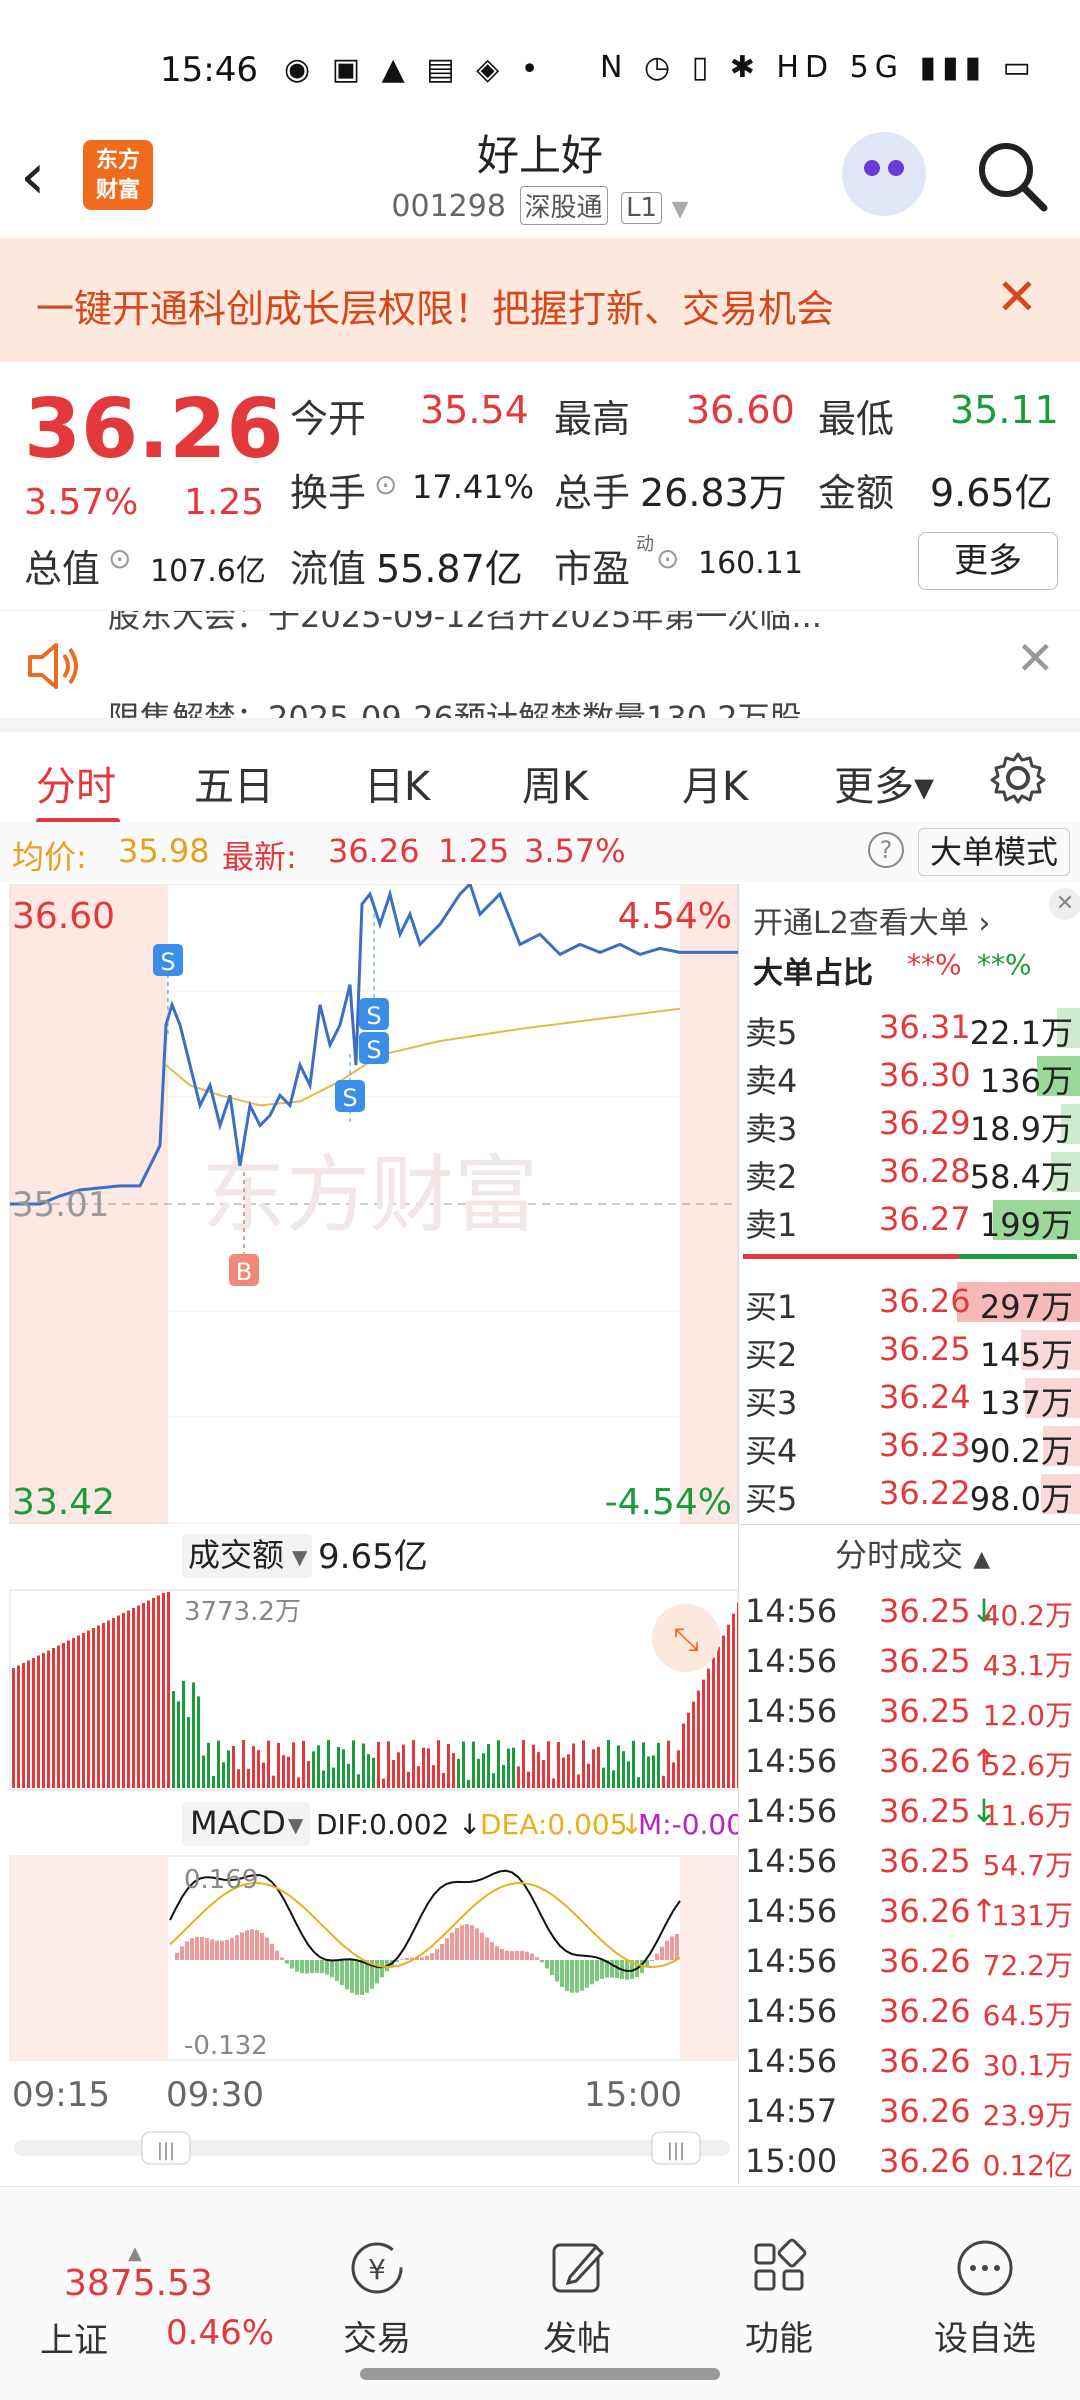 Image resolution: width=1080 pixels, height=2400 pixels. Describe the element at coordinates (555, 783) in the screenshot. I see `tab-weekly-k: 周K` at that location.